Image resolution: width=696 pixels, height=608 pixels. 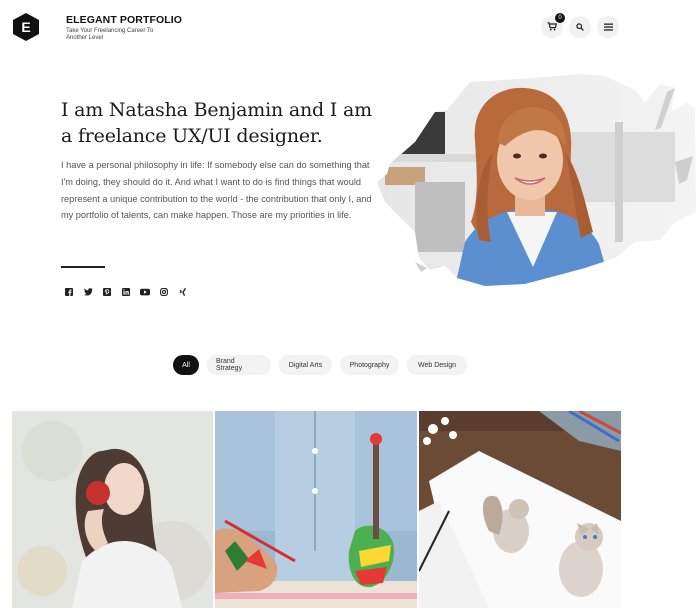 What do you see at coordinates (369, 365) in the screenshot?
I see `filter-photography: Photography` at bounding box center [369, 365].